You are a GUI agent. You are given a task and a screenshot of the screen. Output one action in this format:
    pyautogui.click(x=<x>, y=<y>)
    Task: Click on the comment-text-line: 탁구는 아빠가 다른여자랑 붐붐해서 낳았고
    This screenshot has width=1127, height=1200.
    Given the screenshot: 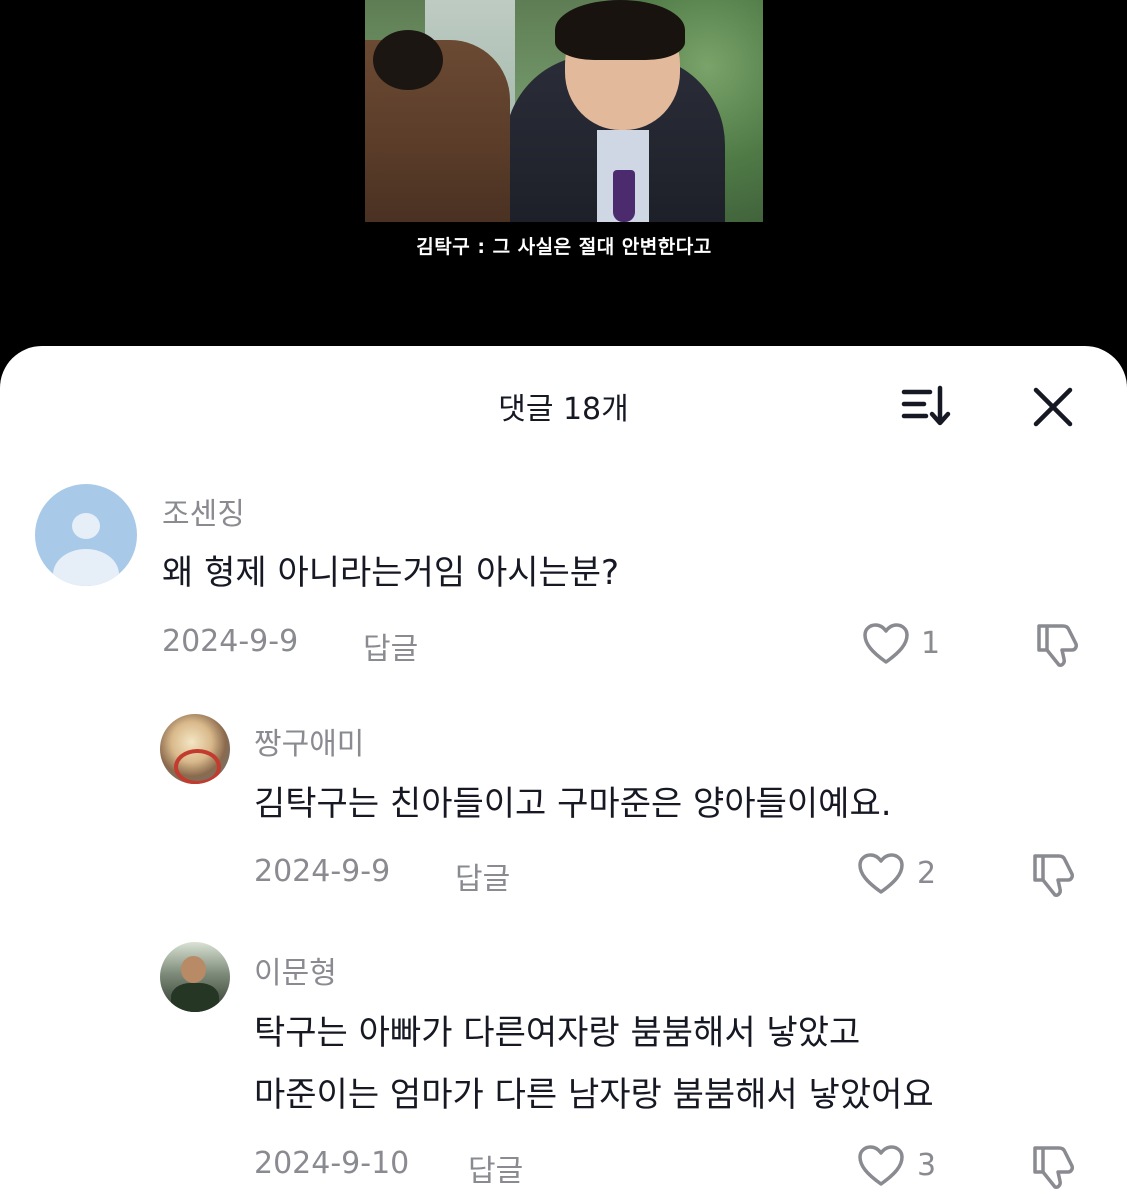 What is the action you would take?
    pyautogui.click(x=557, y=1033)
    